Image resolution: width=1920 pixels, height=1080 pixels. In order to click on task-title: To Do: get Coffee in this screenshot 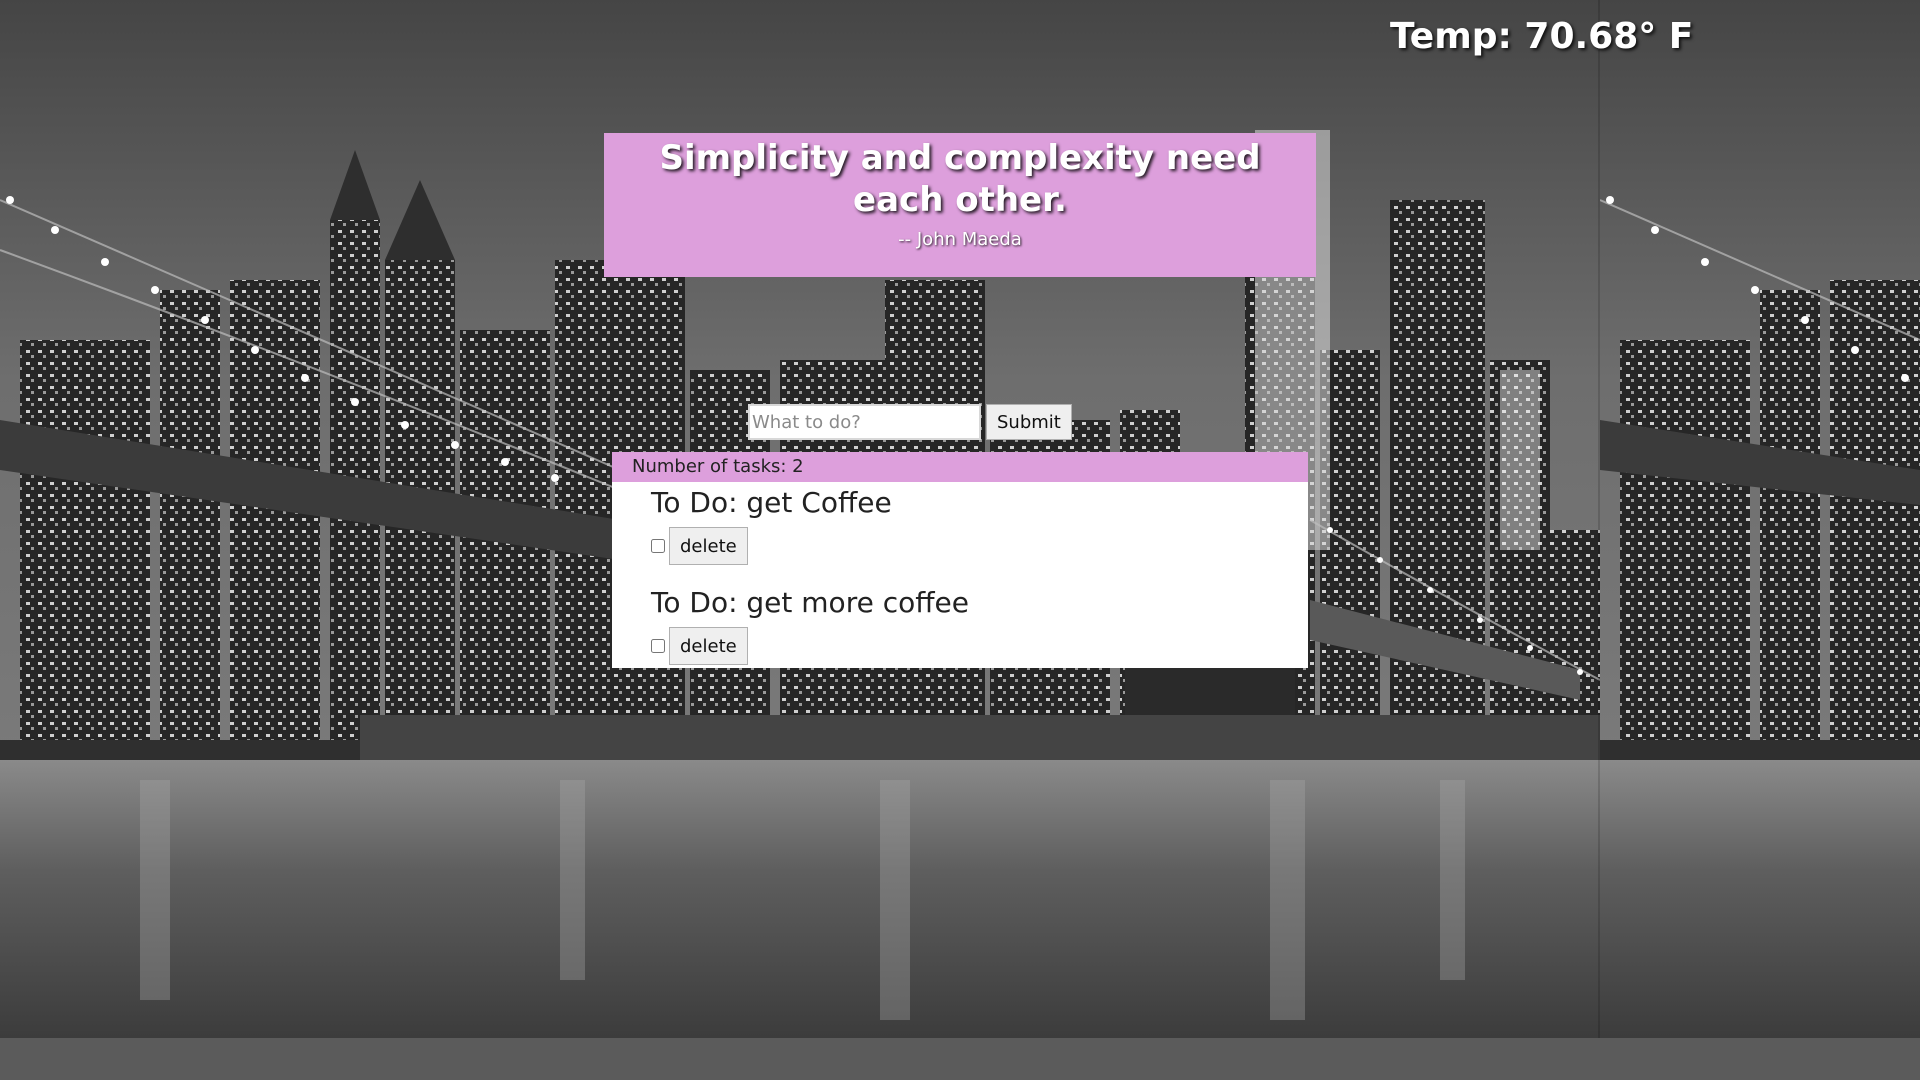, I will do `click(771, 502)`.